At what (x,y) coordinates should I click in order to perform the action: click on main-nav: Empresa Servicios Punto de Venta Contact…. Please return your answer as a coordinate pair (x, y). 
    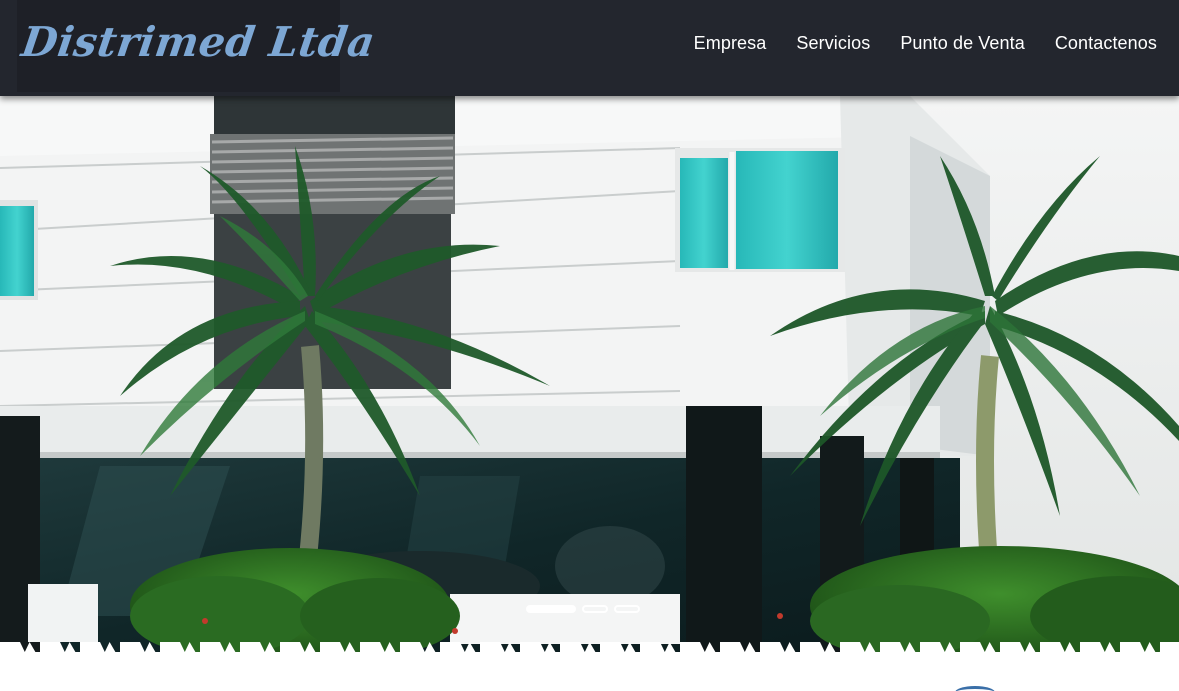
    Looking at the image, I should click on (910, 43).